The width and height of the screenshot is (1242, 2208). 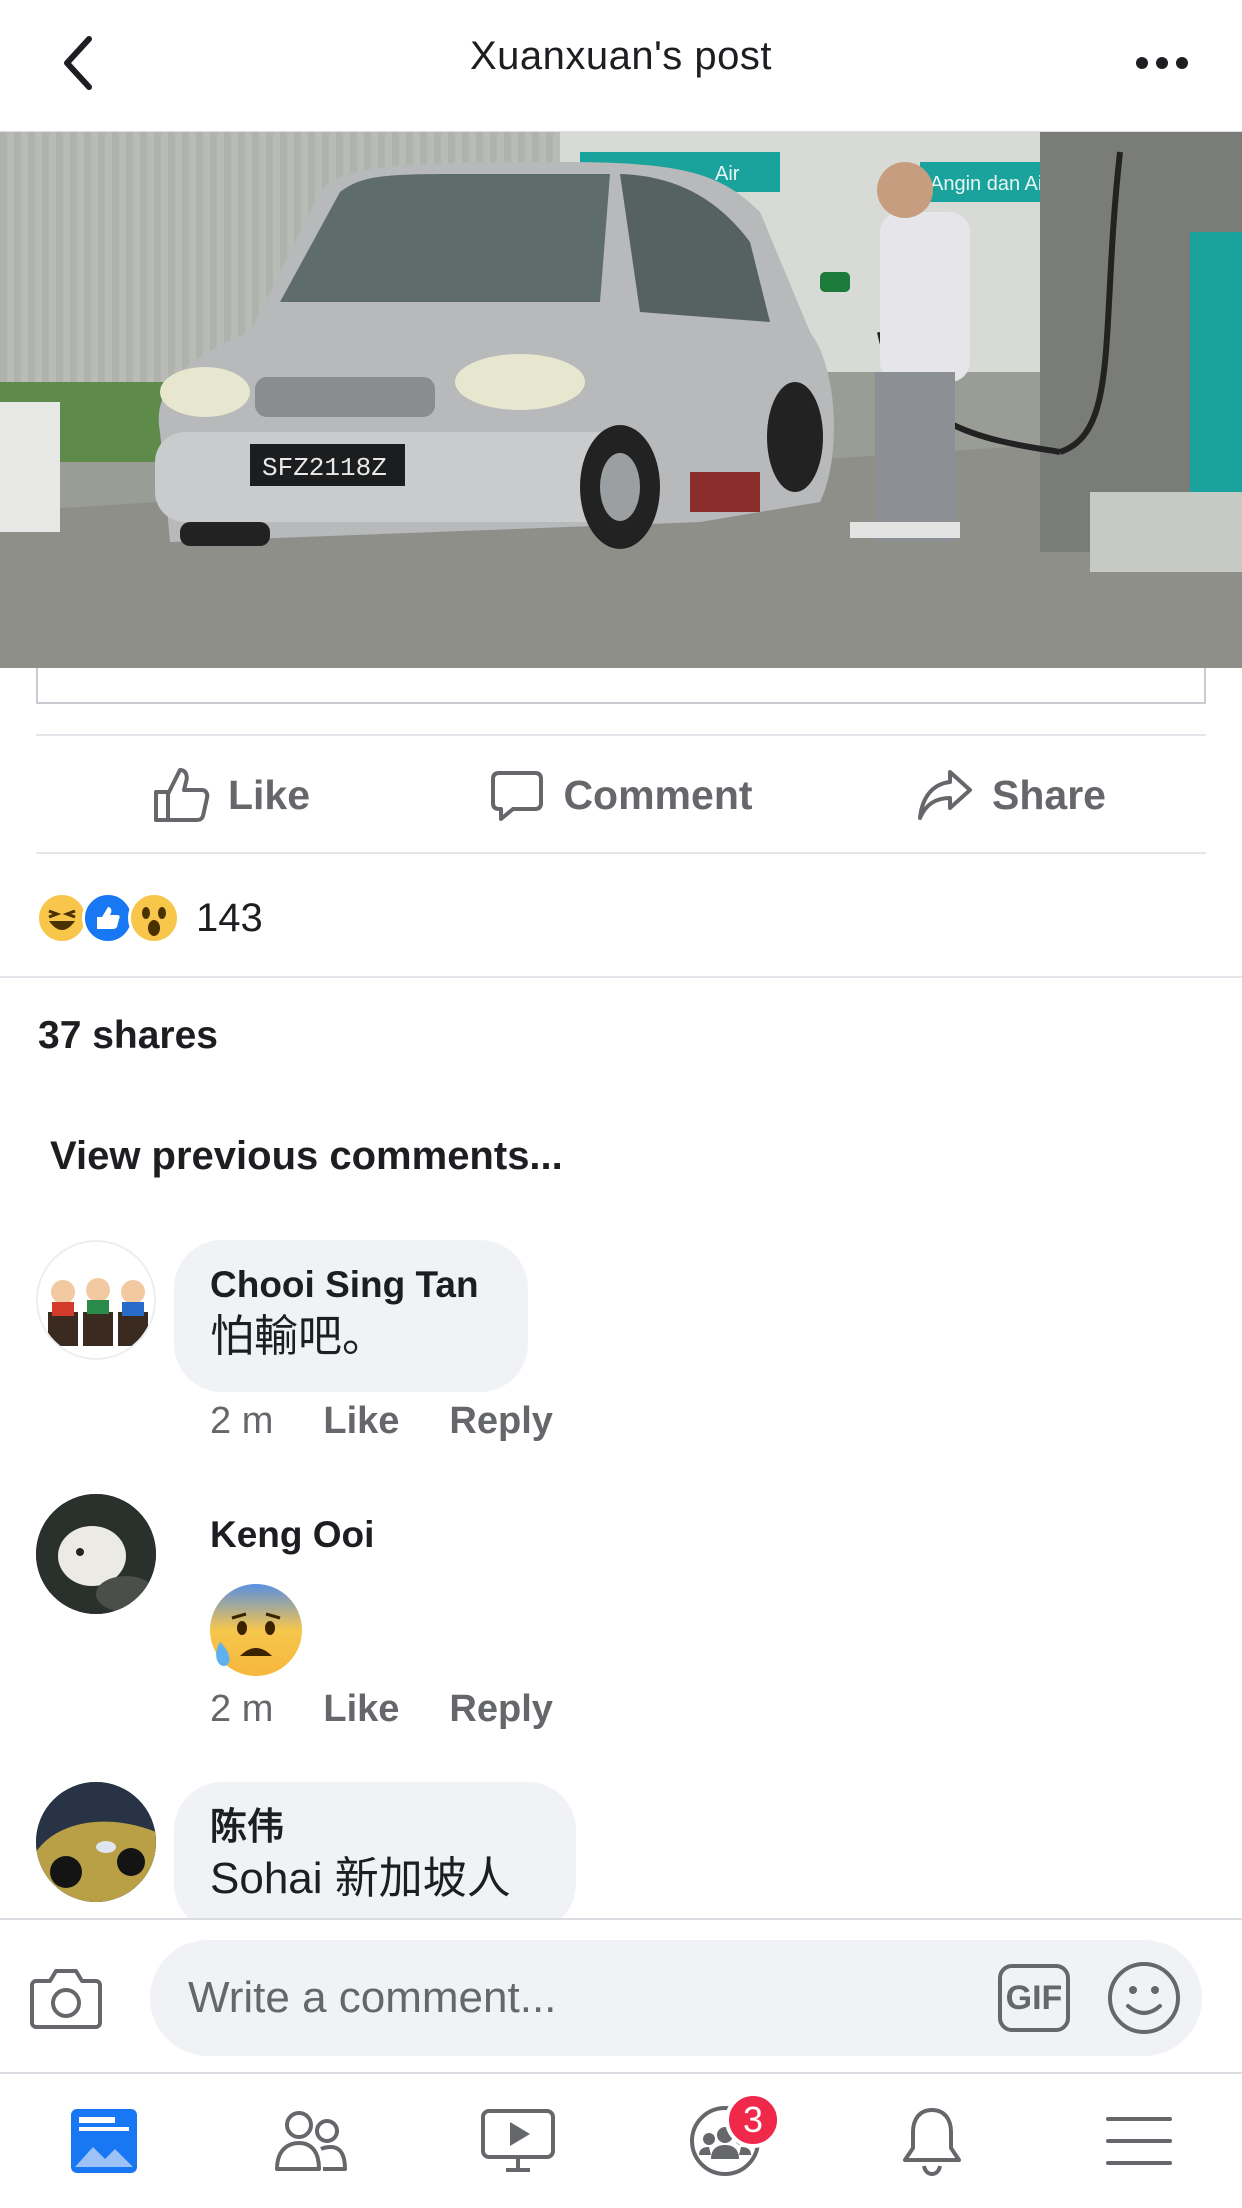 I want to click on watch-icon, so click(x=517, y=2140).